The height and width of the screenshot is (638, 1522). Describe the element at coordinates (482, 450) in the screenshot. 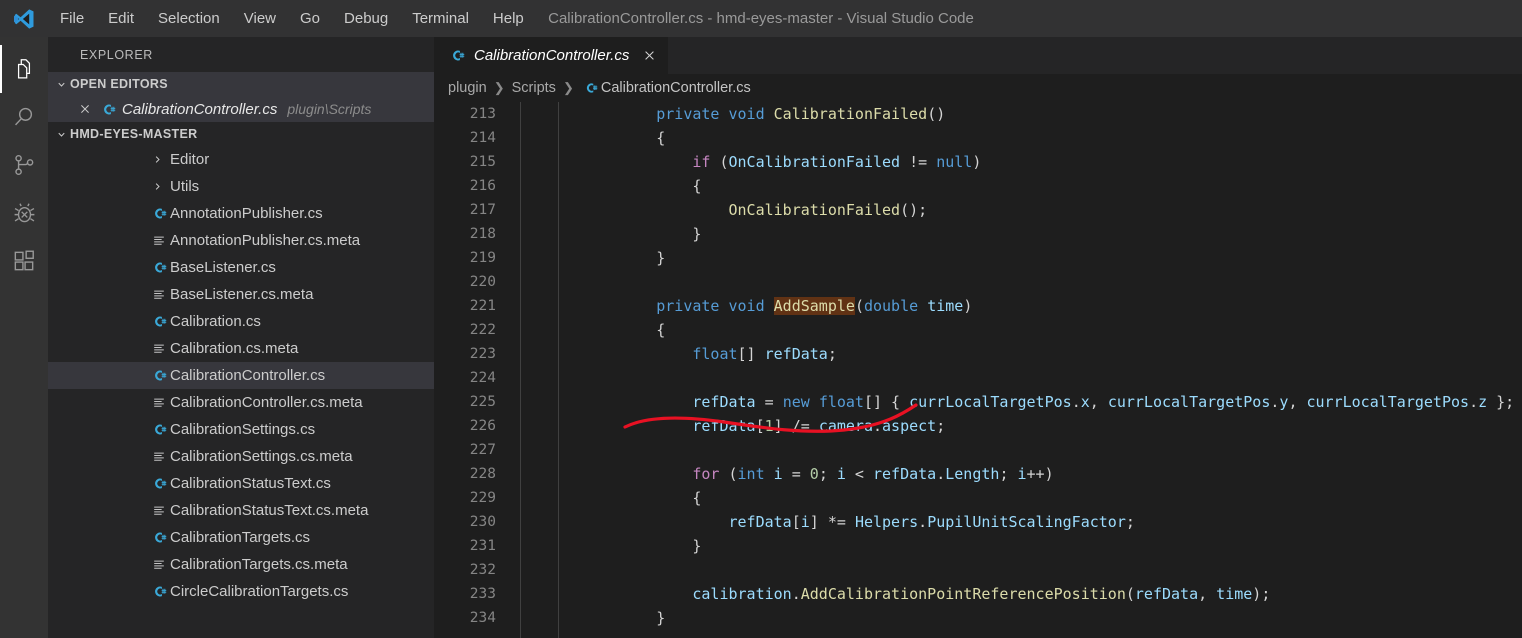

I see `line-number: 227` at that location.